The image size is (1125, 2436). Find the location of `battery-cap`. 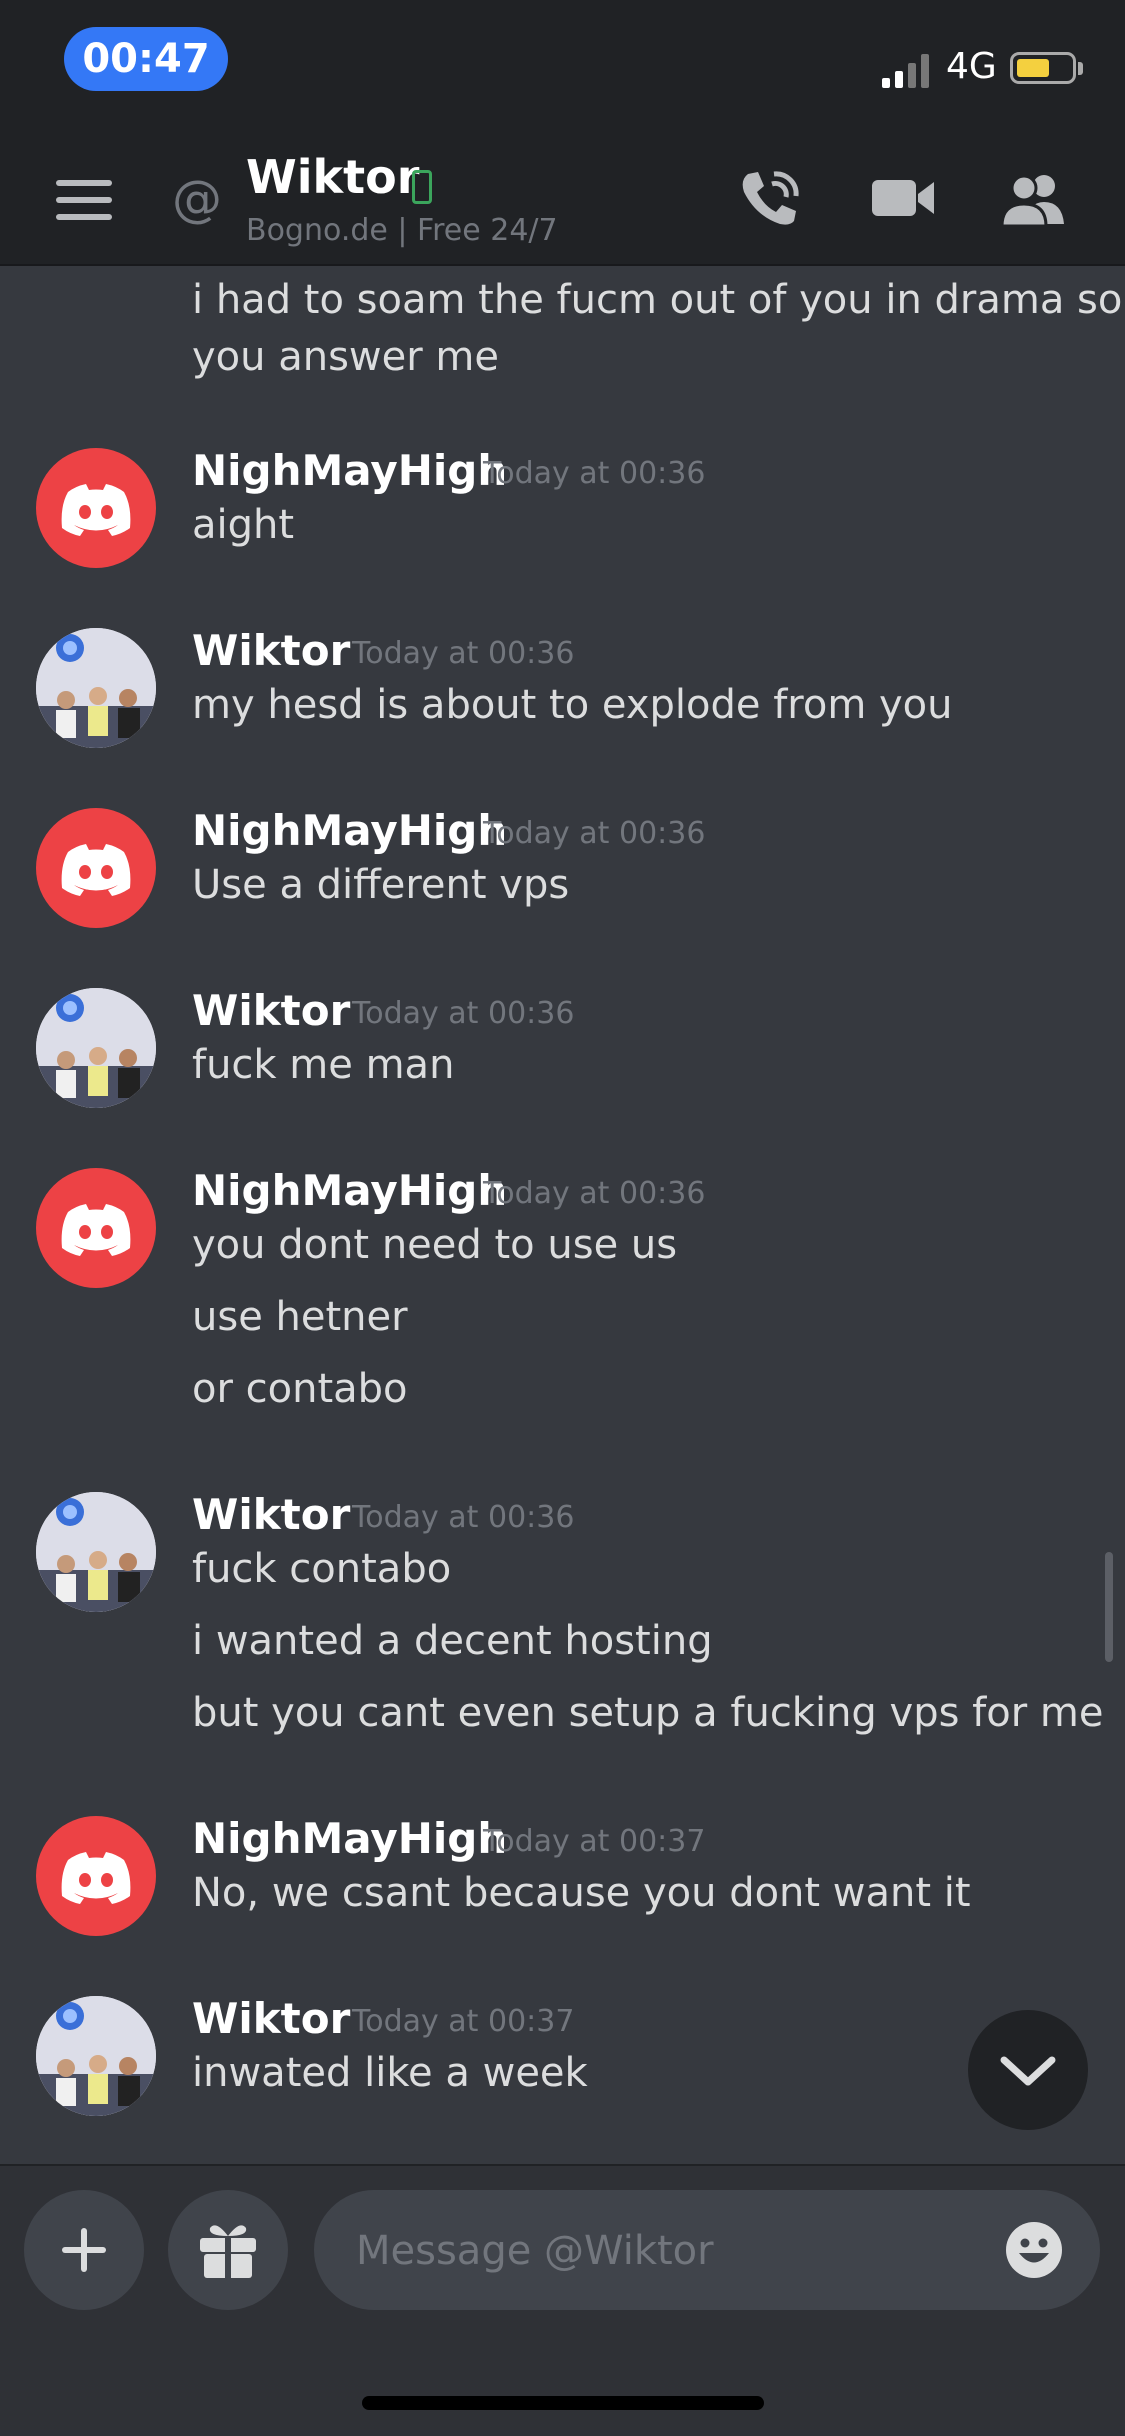

battery-cap is located at coordinates (1080, 68).